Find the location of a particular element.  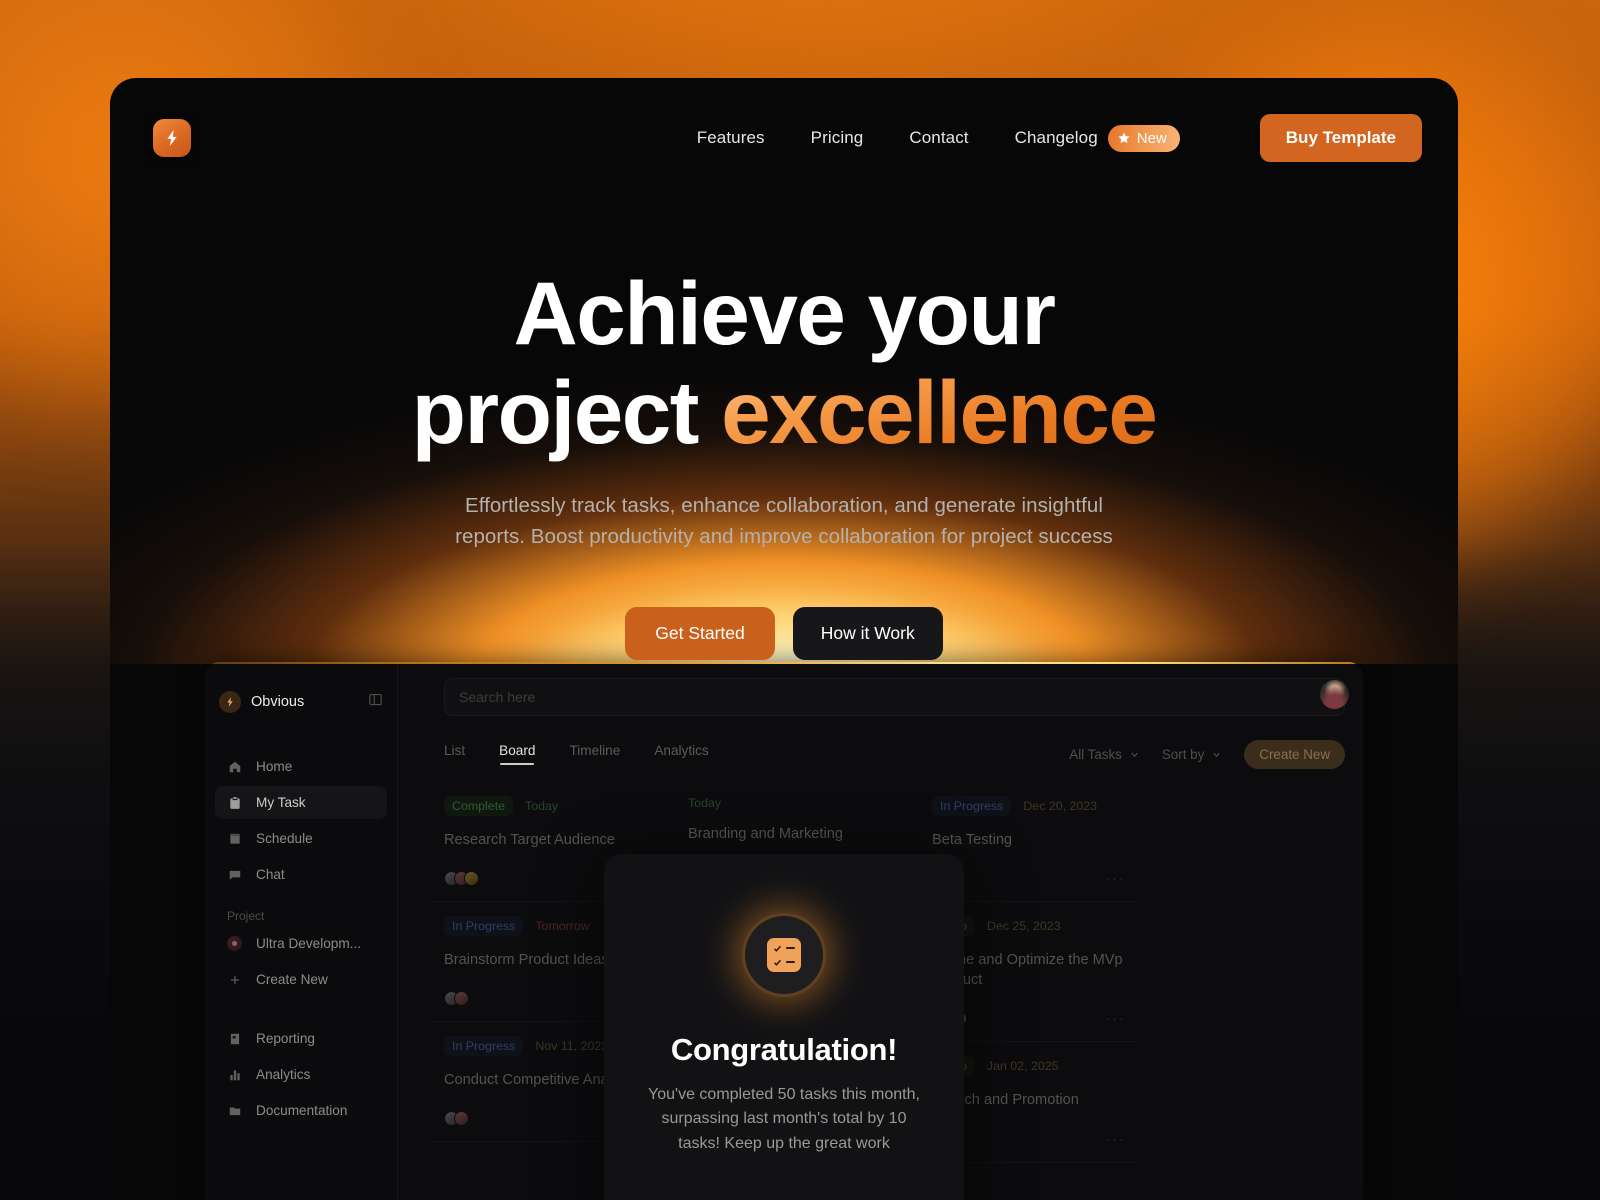

sidebar-primary-group: Home My Task Schedule Chat is located at coordinates (301, 820).